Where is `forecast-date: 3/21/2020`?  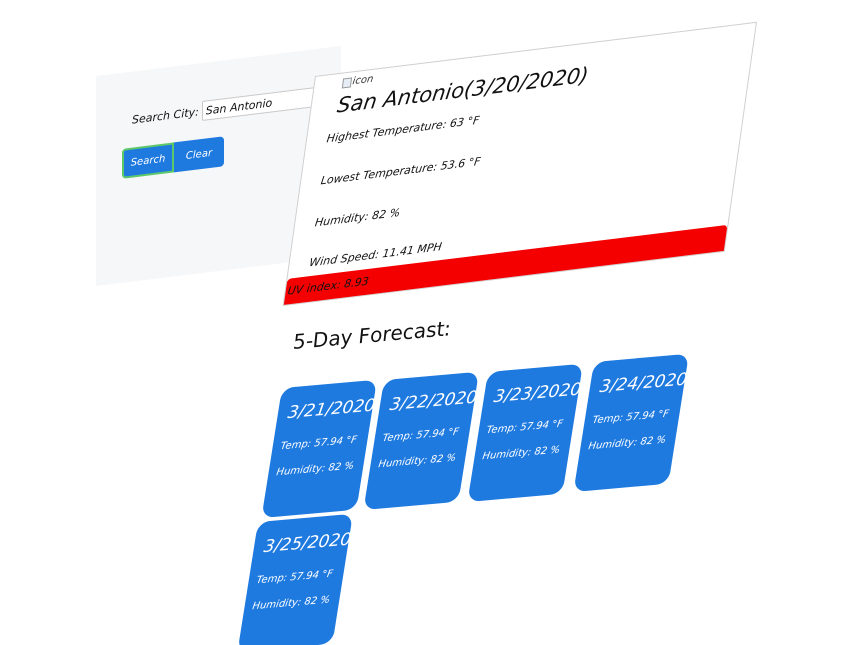 forecast-date: 3/21/2020 is located at coordinates (331, 409).